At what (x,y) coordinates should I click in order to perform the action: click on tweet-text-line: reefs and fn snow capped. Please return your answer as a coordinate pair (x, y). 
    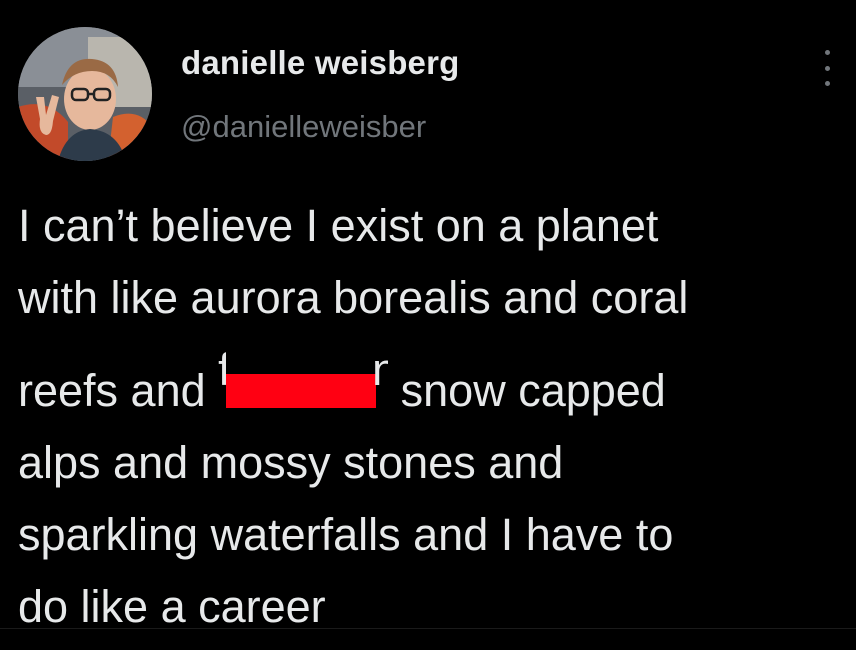
    Looking at the image, I should click on (433, 380).